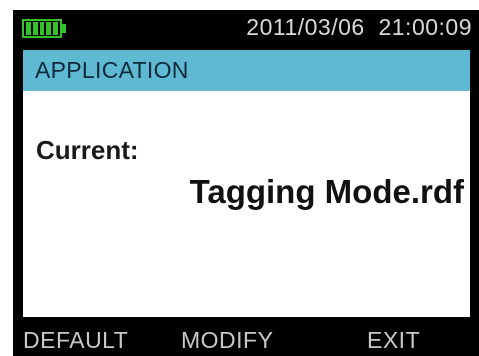  I want to click on current-file-value: Tagging Mode.rdf, so click(326, 191).